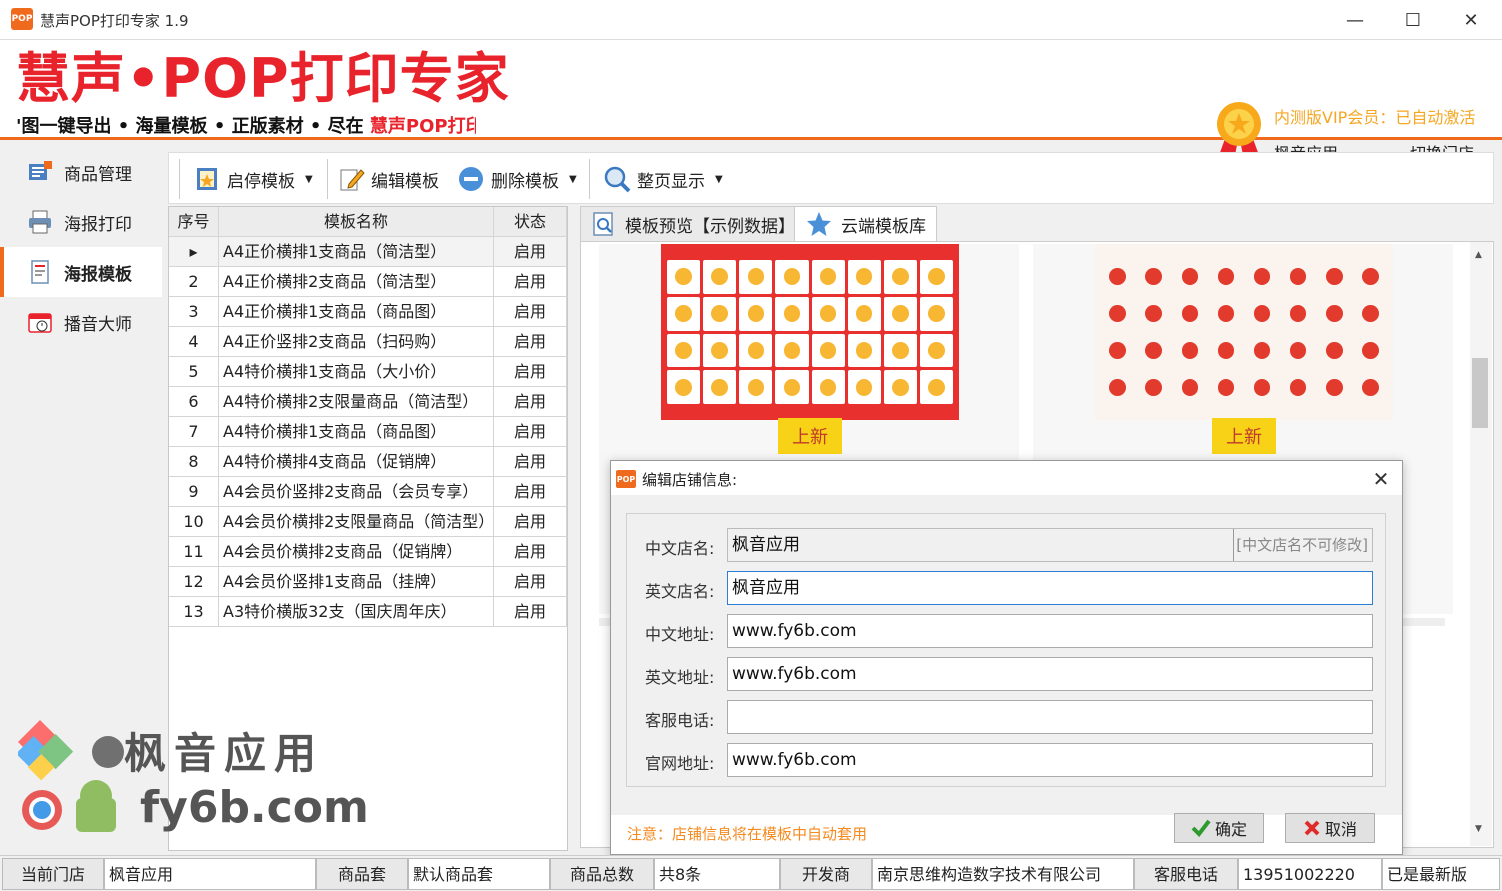 The width and height of the screenshot is (1502, 891). What do you see at coordinates (194, 222) in the screenshot?
I see `column-header-index: 序号` at bounding box center [194, 222].